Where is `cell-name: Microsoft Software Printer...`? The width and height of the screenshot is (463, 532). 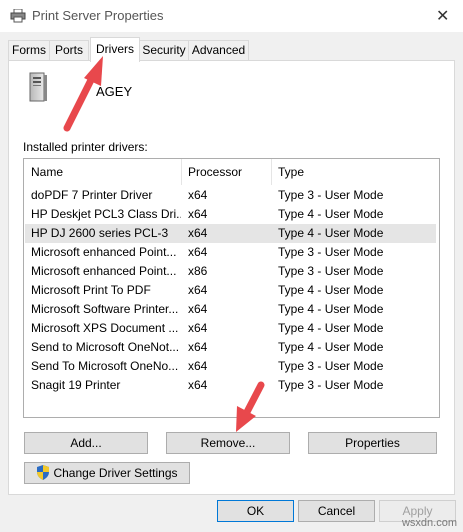
cell-name: Microsoft Software Printer... is located at coordinates (105, 309).